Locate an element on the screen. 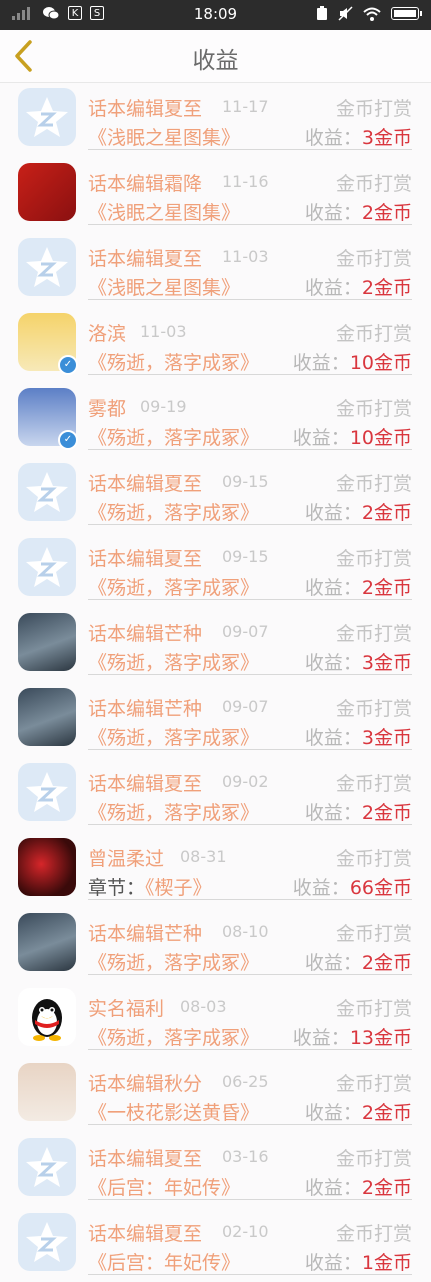 This screenshot has width=431, height=1282. list-item: ✓ 雾都 09-19 金币打赏 《殇逝，落字成冢》 收益：10金币 is located at coordinates (215, 419).